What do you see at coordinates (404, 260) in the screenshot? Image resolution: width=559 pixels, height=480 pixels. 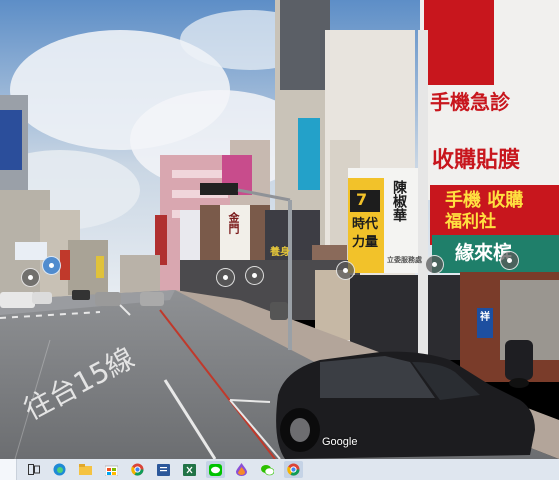 I see `agency-subtitle: 立委服務處` at bounding box center [404, 260].